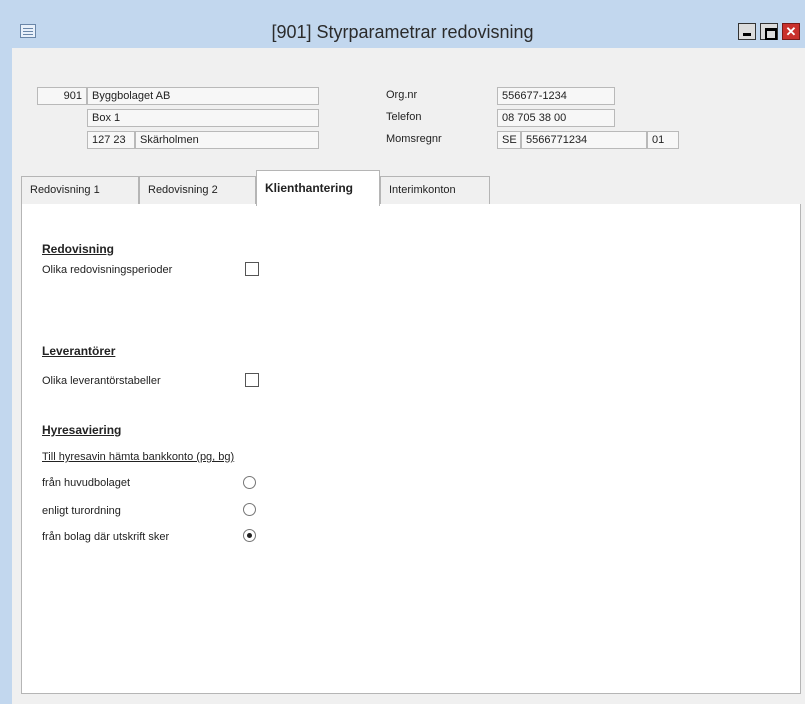 This screenshot has height=704, width=805. Describe the element at coordinates (107, 270) in the screenshot. I see `olika-redovisningsperioder-label: Olika redovisningsperioder` at that location.